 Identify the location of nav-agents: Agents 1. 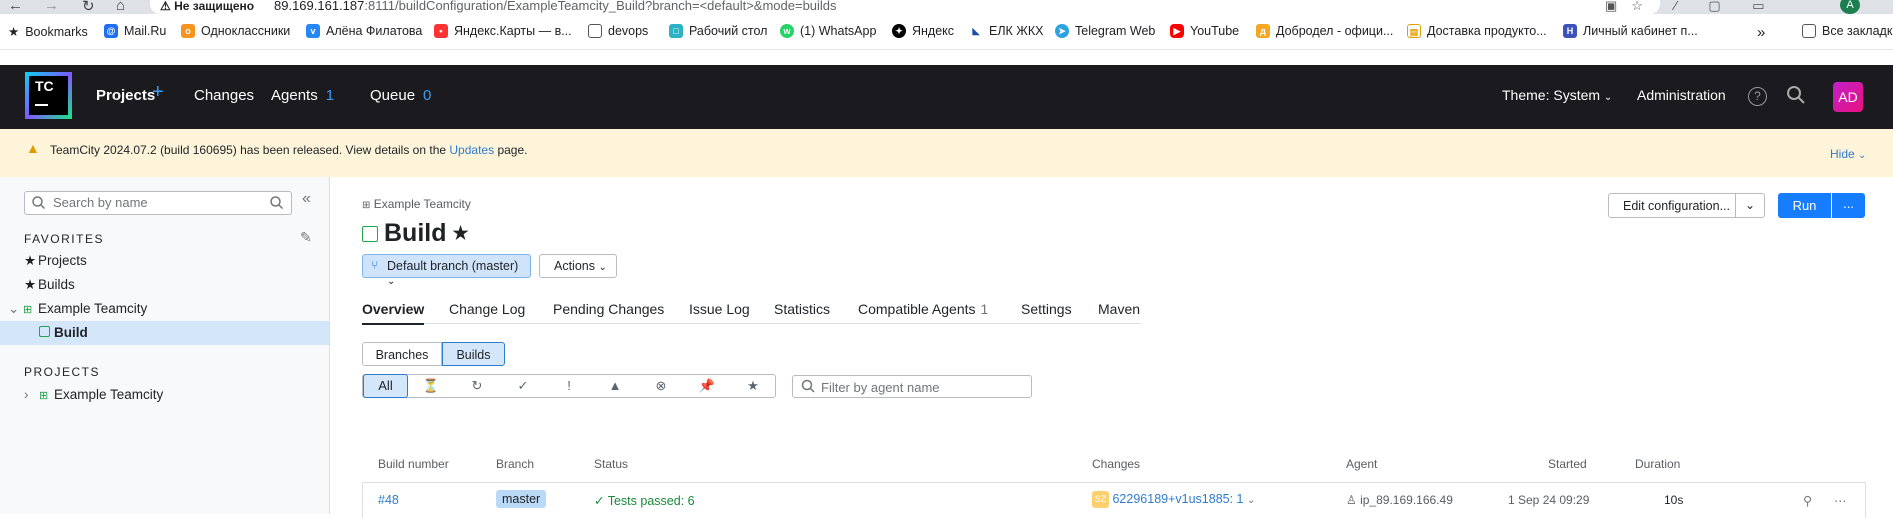
(302, 95).